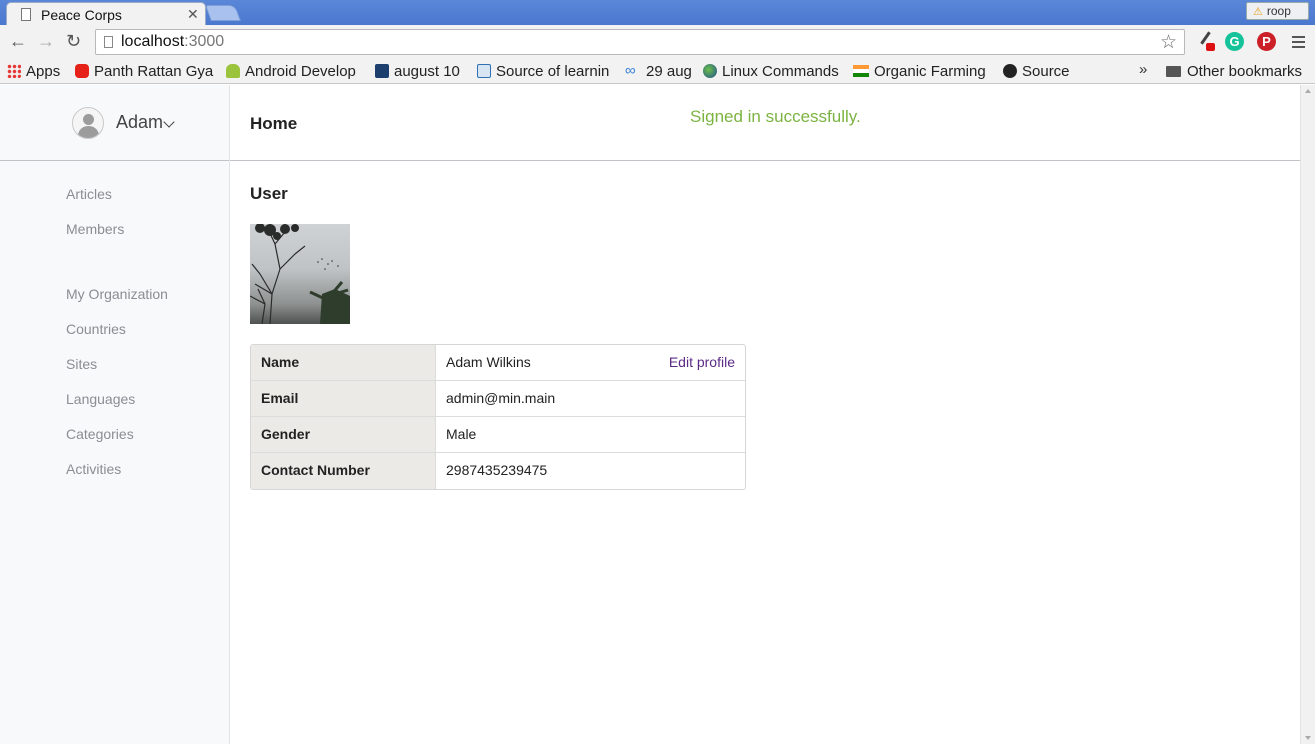 Image resolution: width=1315 pixels, height=744 pixels. I want to click on user-name: Adam, so click(139, 122).